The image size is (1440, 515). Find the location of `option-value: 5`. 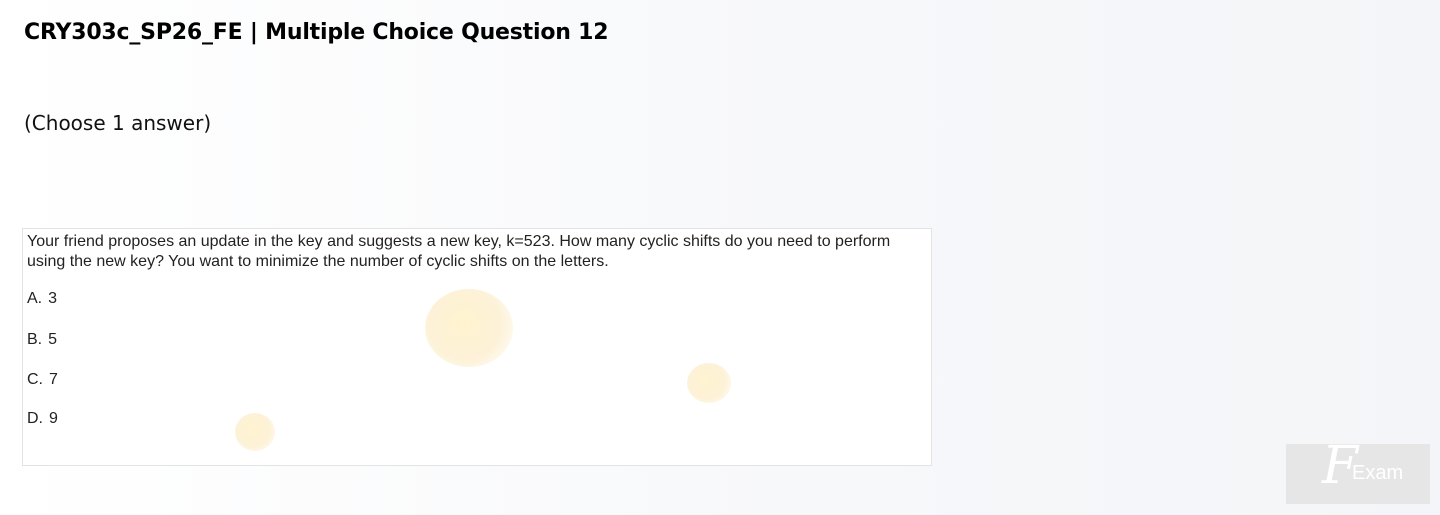

option-value: 5 is located at coordinates (53, 339).